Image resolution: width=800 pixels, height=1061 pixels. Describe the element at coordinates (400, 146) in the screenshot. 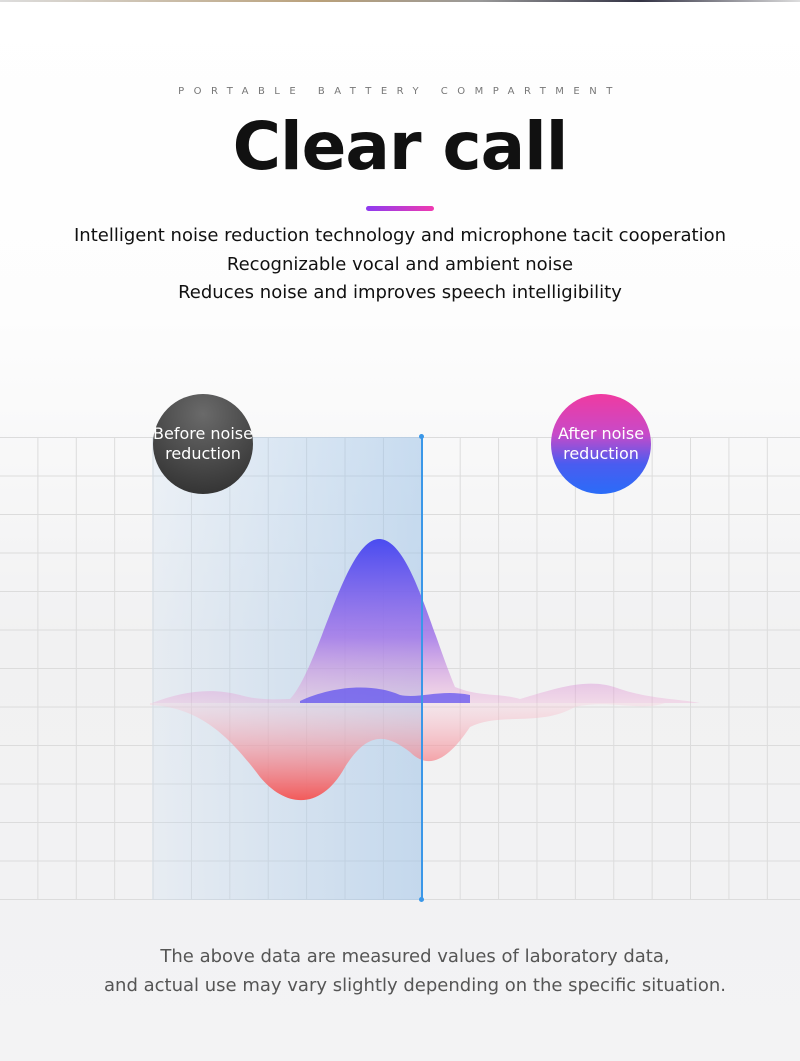

I see `page-title: Clear call` at that location.